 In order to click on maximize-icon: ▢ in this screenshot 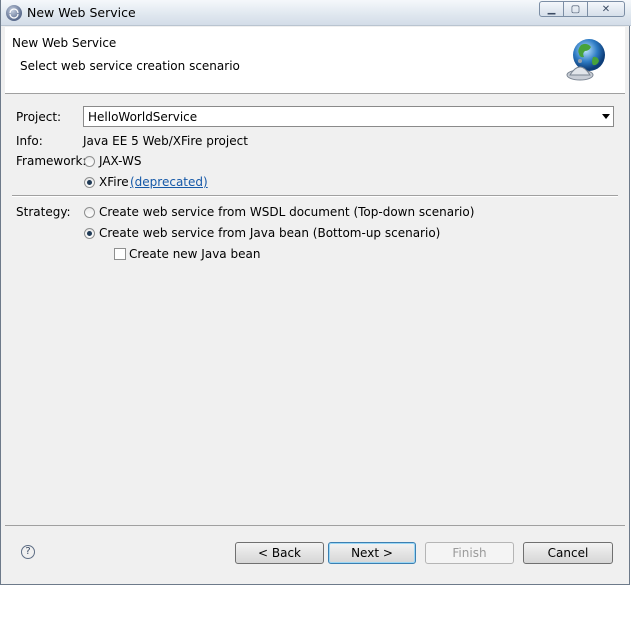, I will do `click(575, 9)`.